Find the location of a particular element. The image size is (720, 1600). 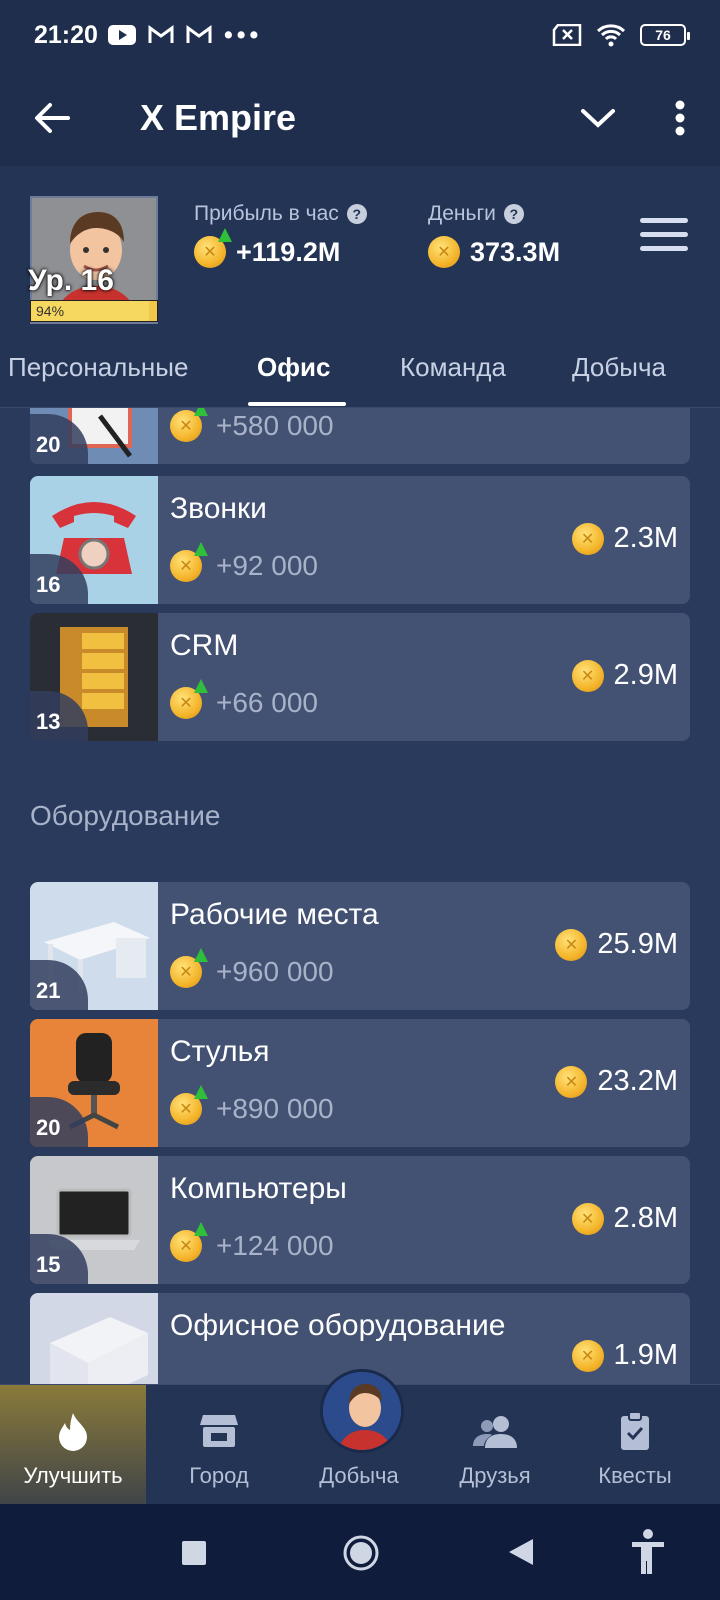

back-arrow-icon is located at coordinates (52, 118).